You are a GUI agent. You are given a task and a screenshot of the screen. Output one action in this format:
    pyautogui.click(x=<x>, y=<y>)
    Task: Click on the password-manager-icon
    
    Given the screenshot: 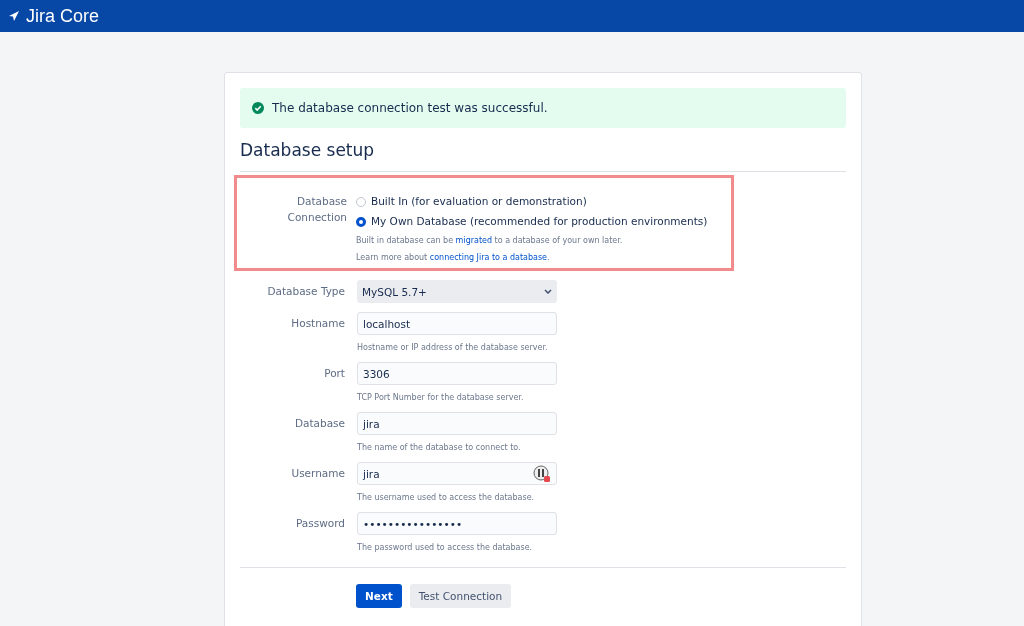 What is the action you would take?
    pyautogui.click(x=542, y=473)
    